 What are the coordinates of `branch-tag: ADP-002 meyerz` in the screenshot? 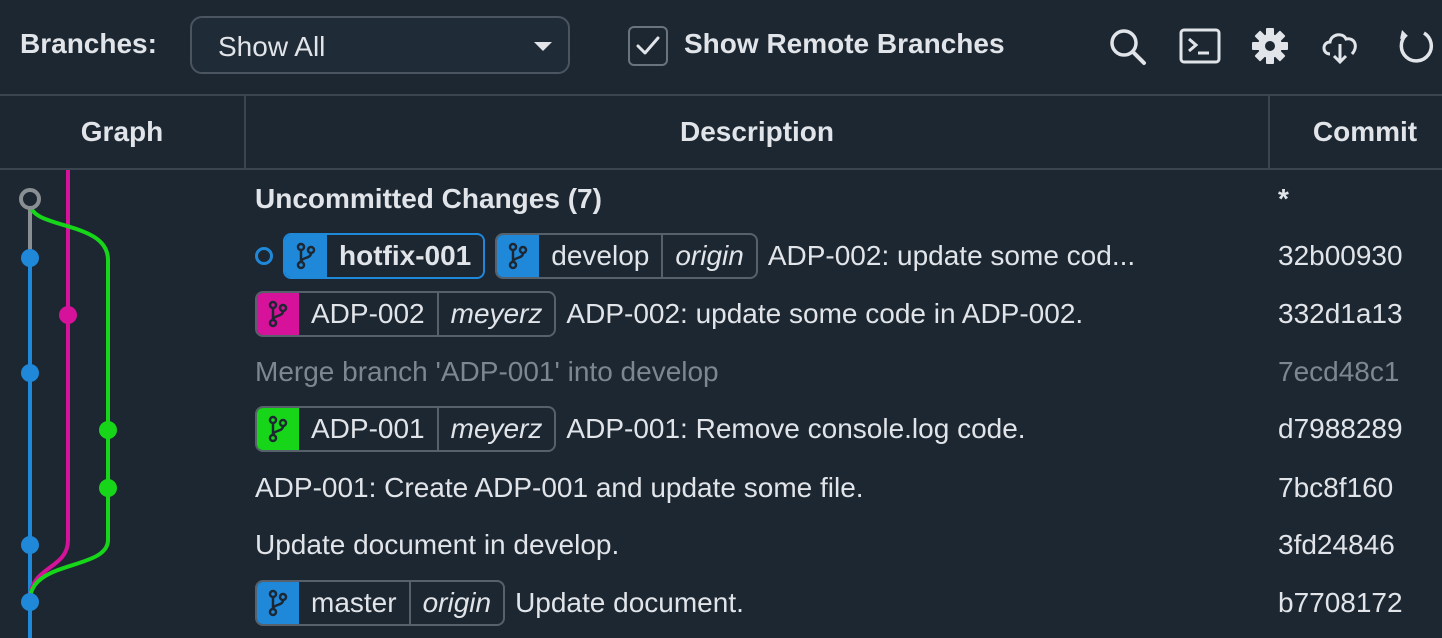 It's located at (406, 313).